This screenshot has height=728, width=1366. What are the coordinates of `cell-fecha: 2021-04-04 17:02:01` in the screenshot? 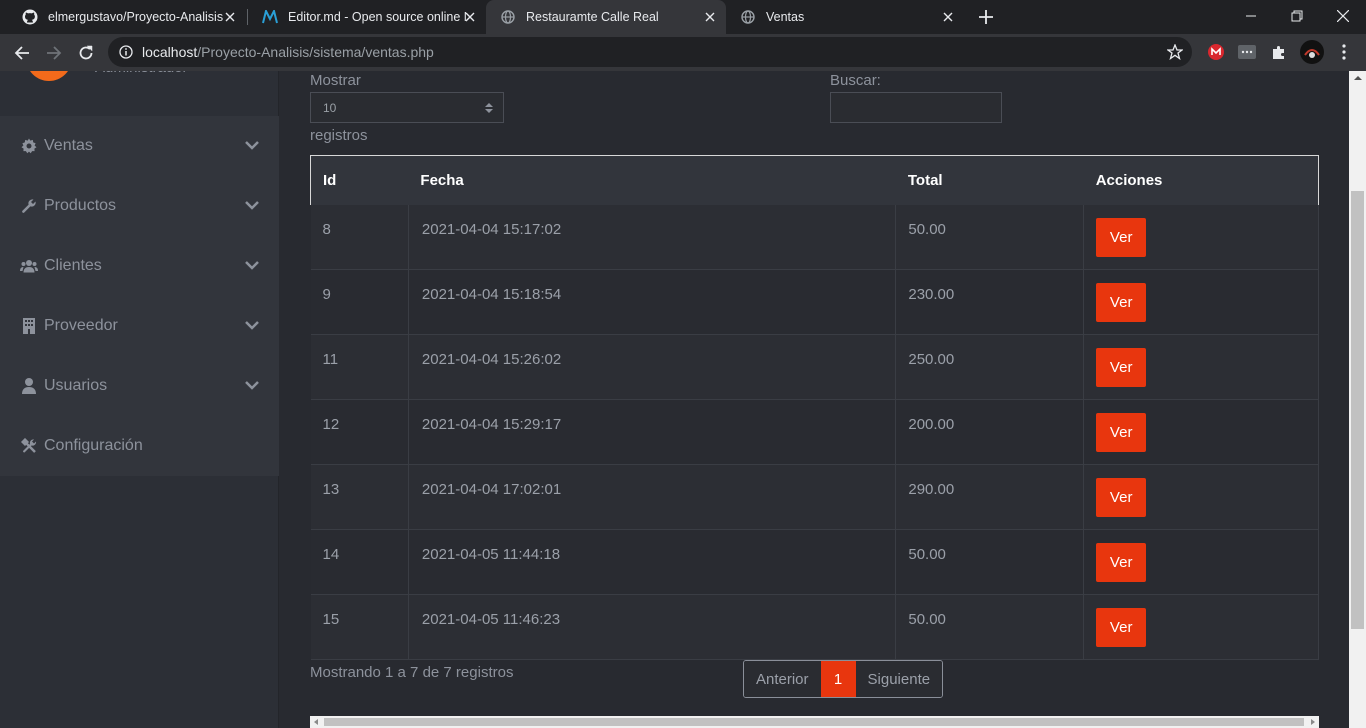 It's located at (652, 497).